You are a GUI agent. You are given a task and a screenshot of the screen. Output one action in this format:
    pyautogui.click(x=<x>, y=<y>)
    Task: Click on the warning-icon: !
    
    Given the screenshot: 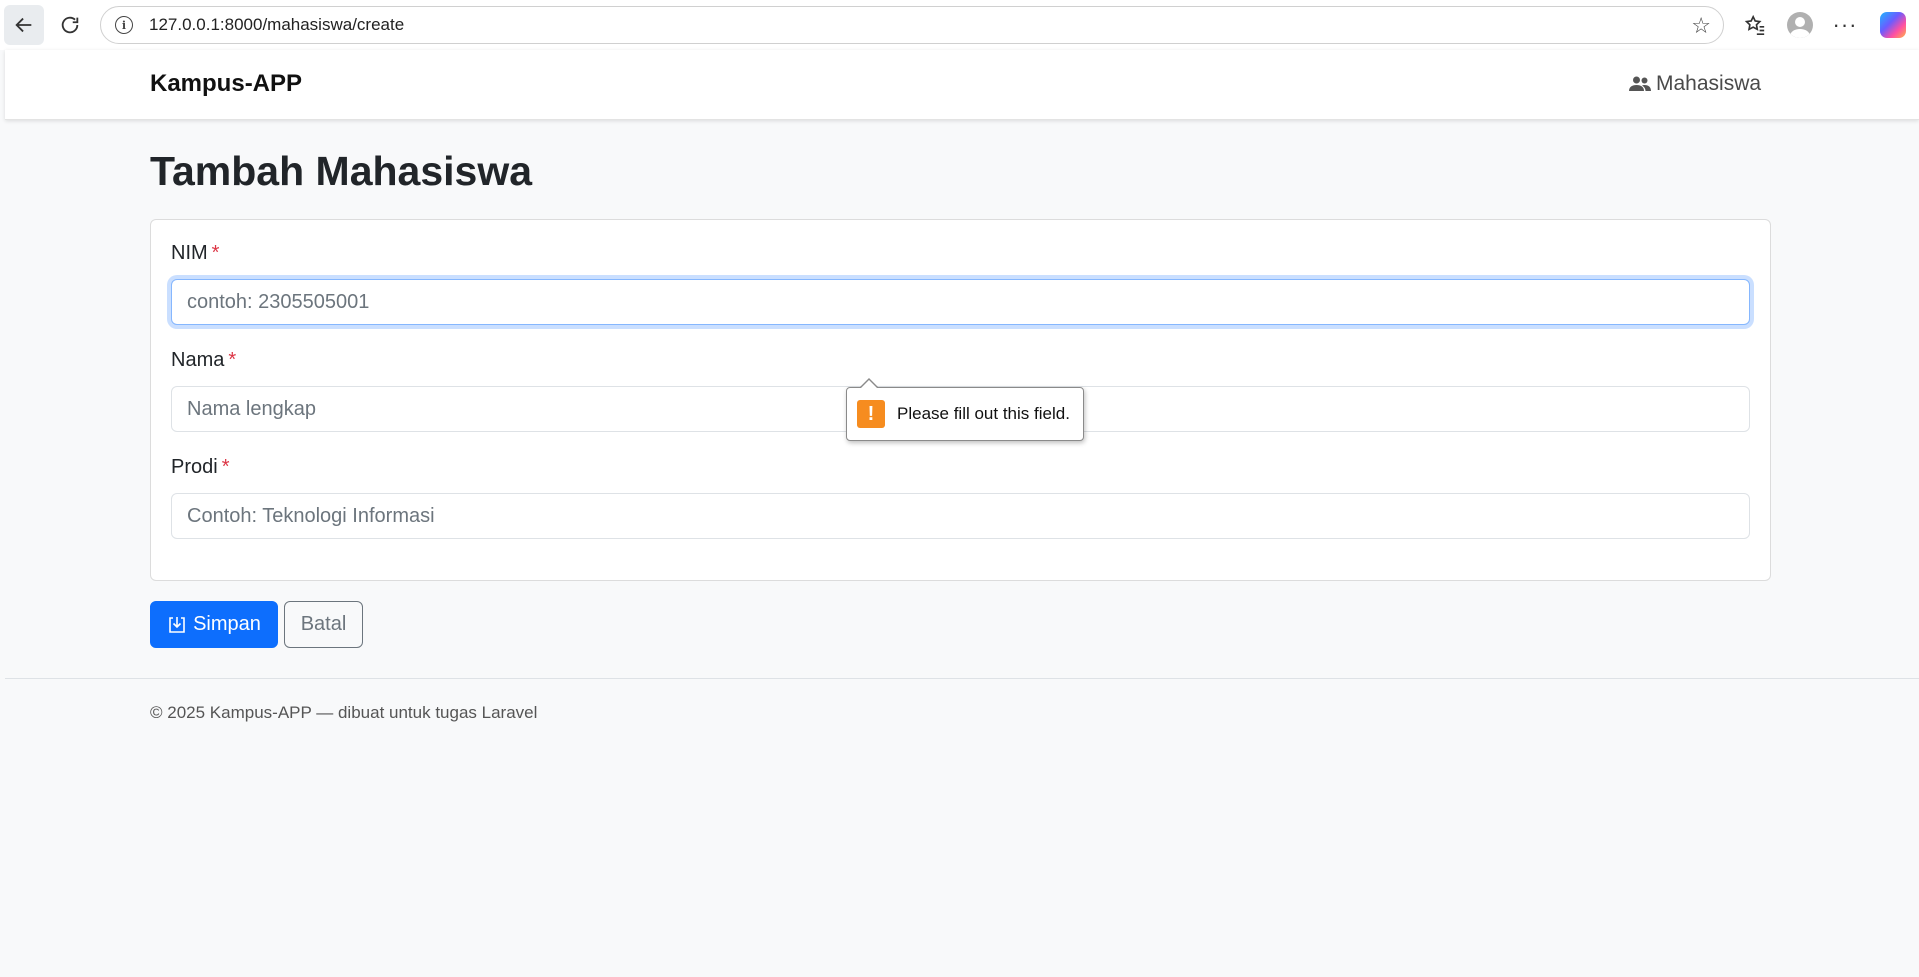 What is the action you would take?
    pyautogui.click(x=871, y=414)
    